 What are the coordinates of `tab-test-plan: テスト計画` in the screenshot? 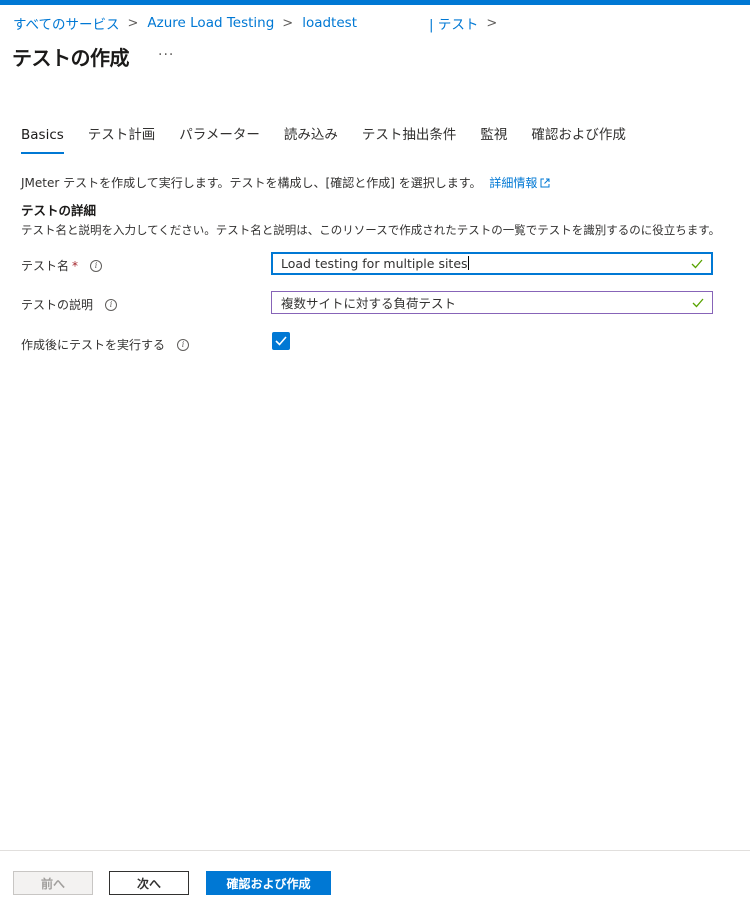 It's located at (122, 140).